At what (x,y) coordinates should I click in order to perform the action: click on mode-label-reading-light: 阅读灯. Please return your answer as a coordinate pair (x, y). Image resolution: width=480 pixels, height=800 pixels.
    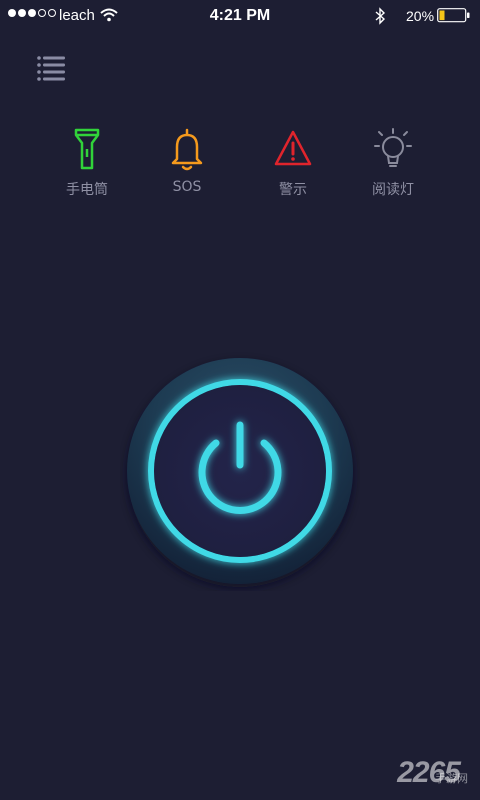
    Looking at the image, I should click on (393, 190).